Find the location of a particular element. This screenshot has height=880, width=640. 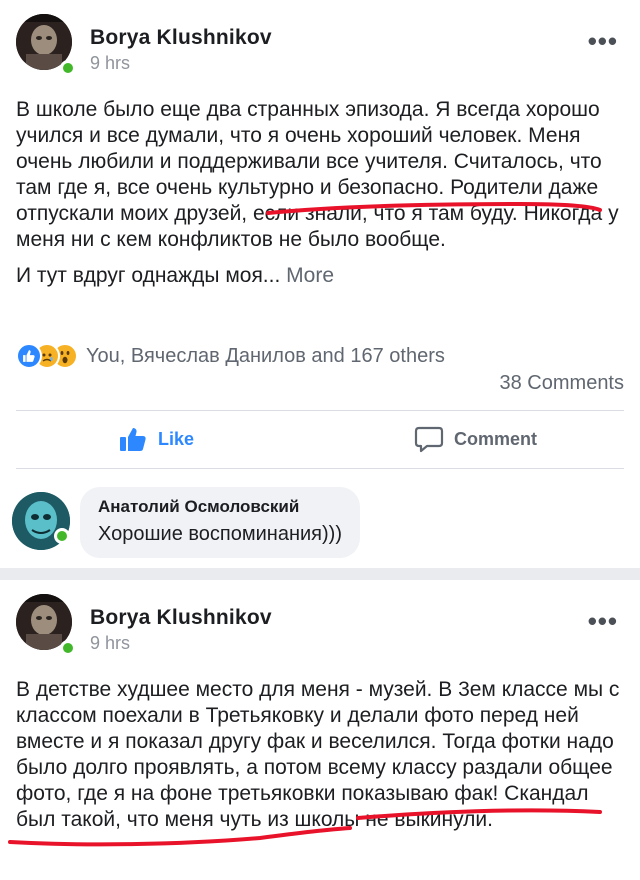

reactors-text: You, Вячеслав Данилов and 167 others is located at coordinates (265, 355).